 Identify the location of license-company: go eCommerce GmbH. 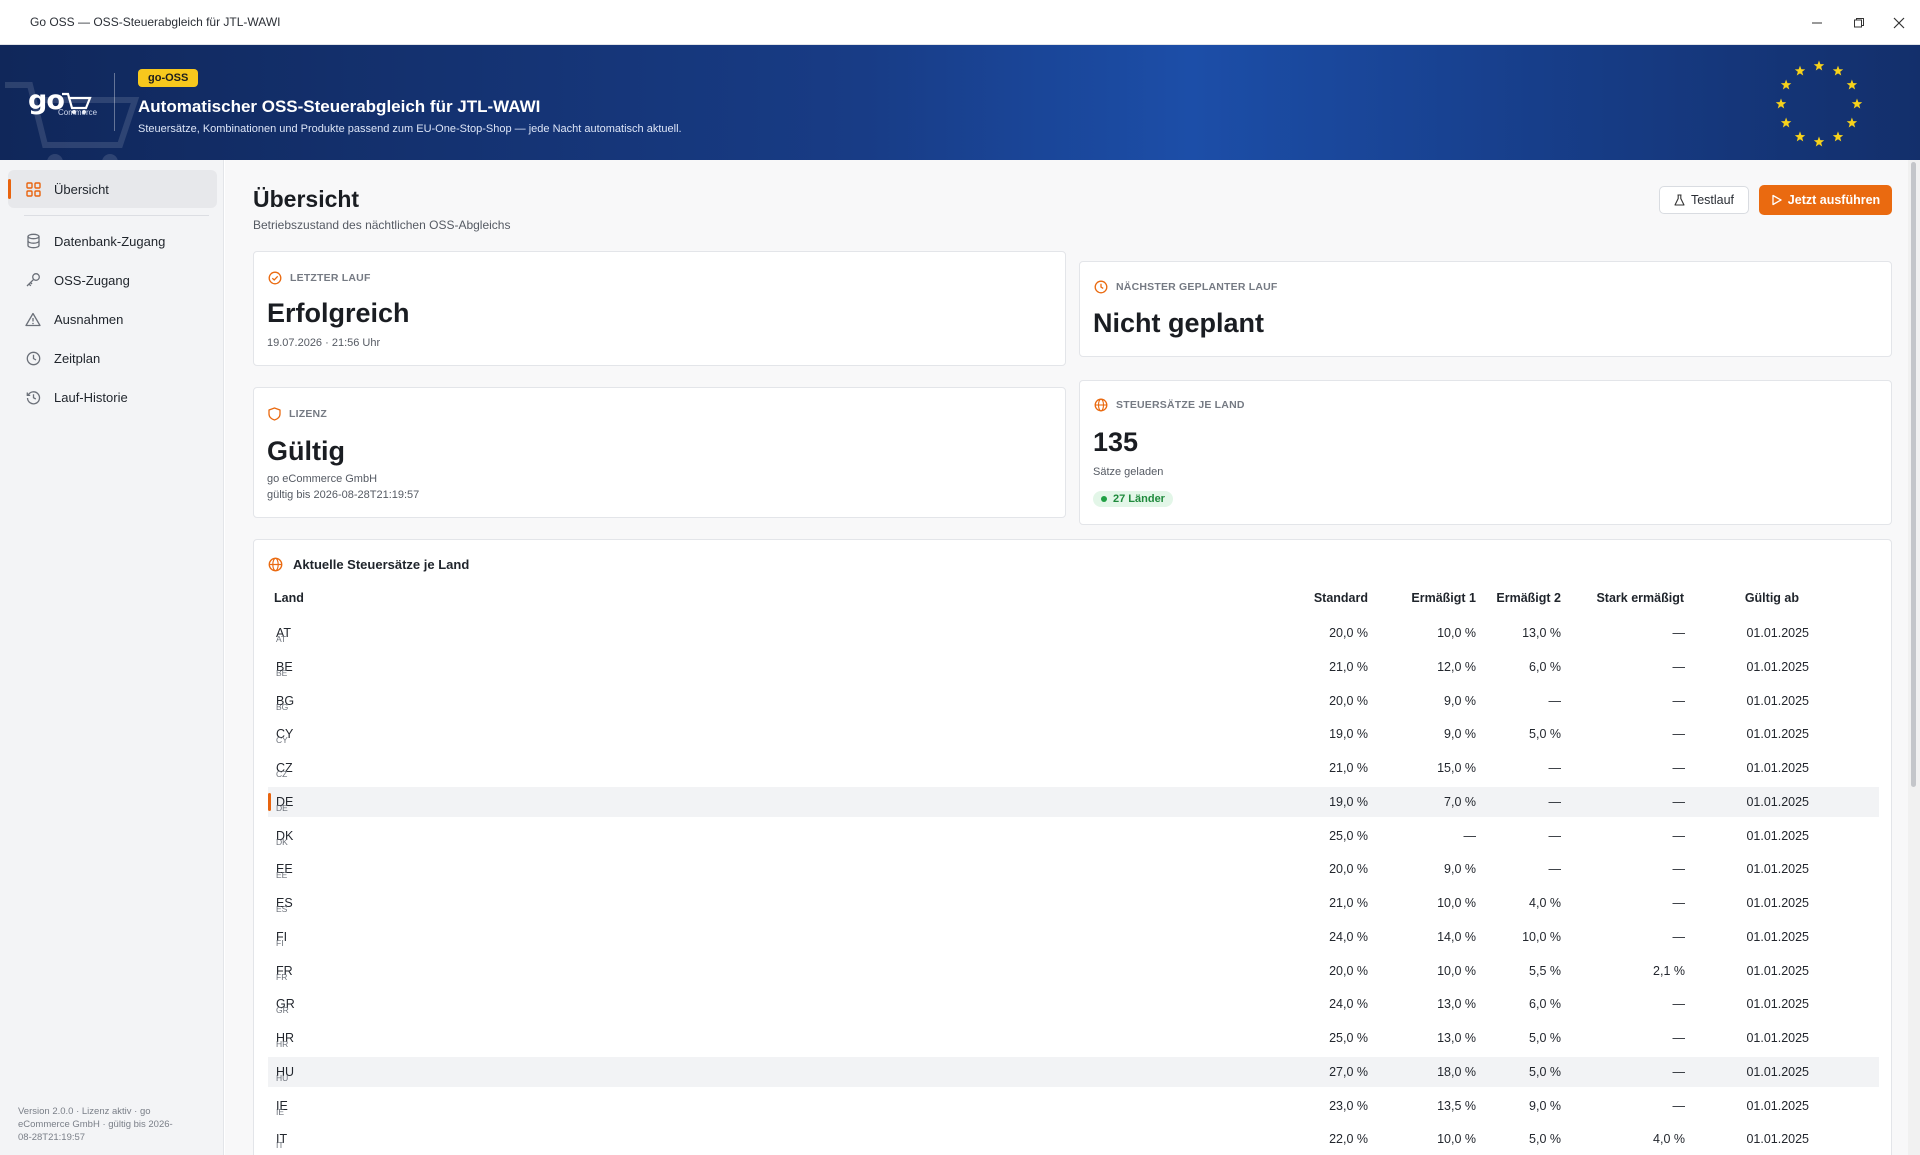
(322, 479).